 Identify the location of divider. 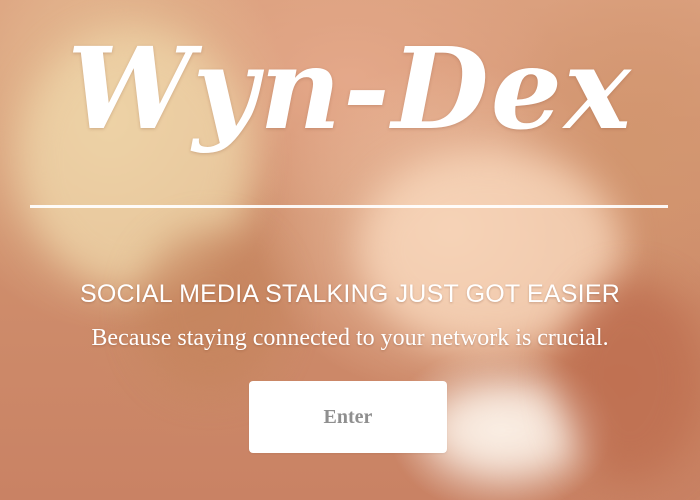
(349, 206).